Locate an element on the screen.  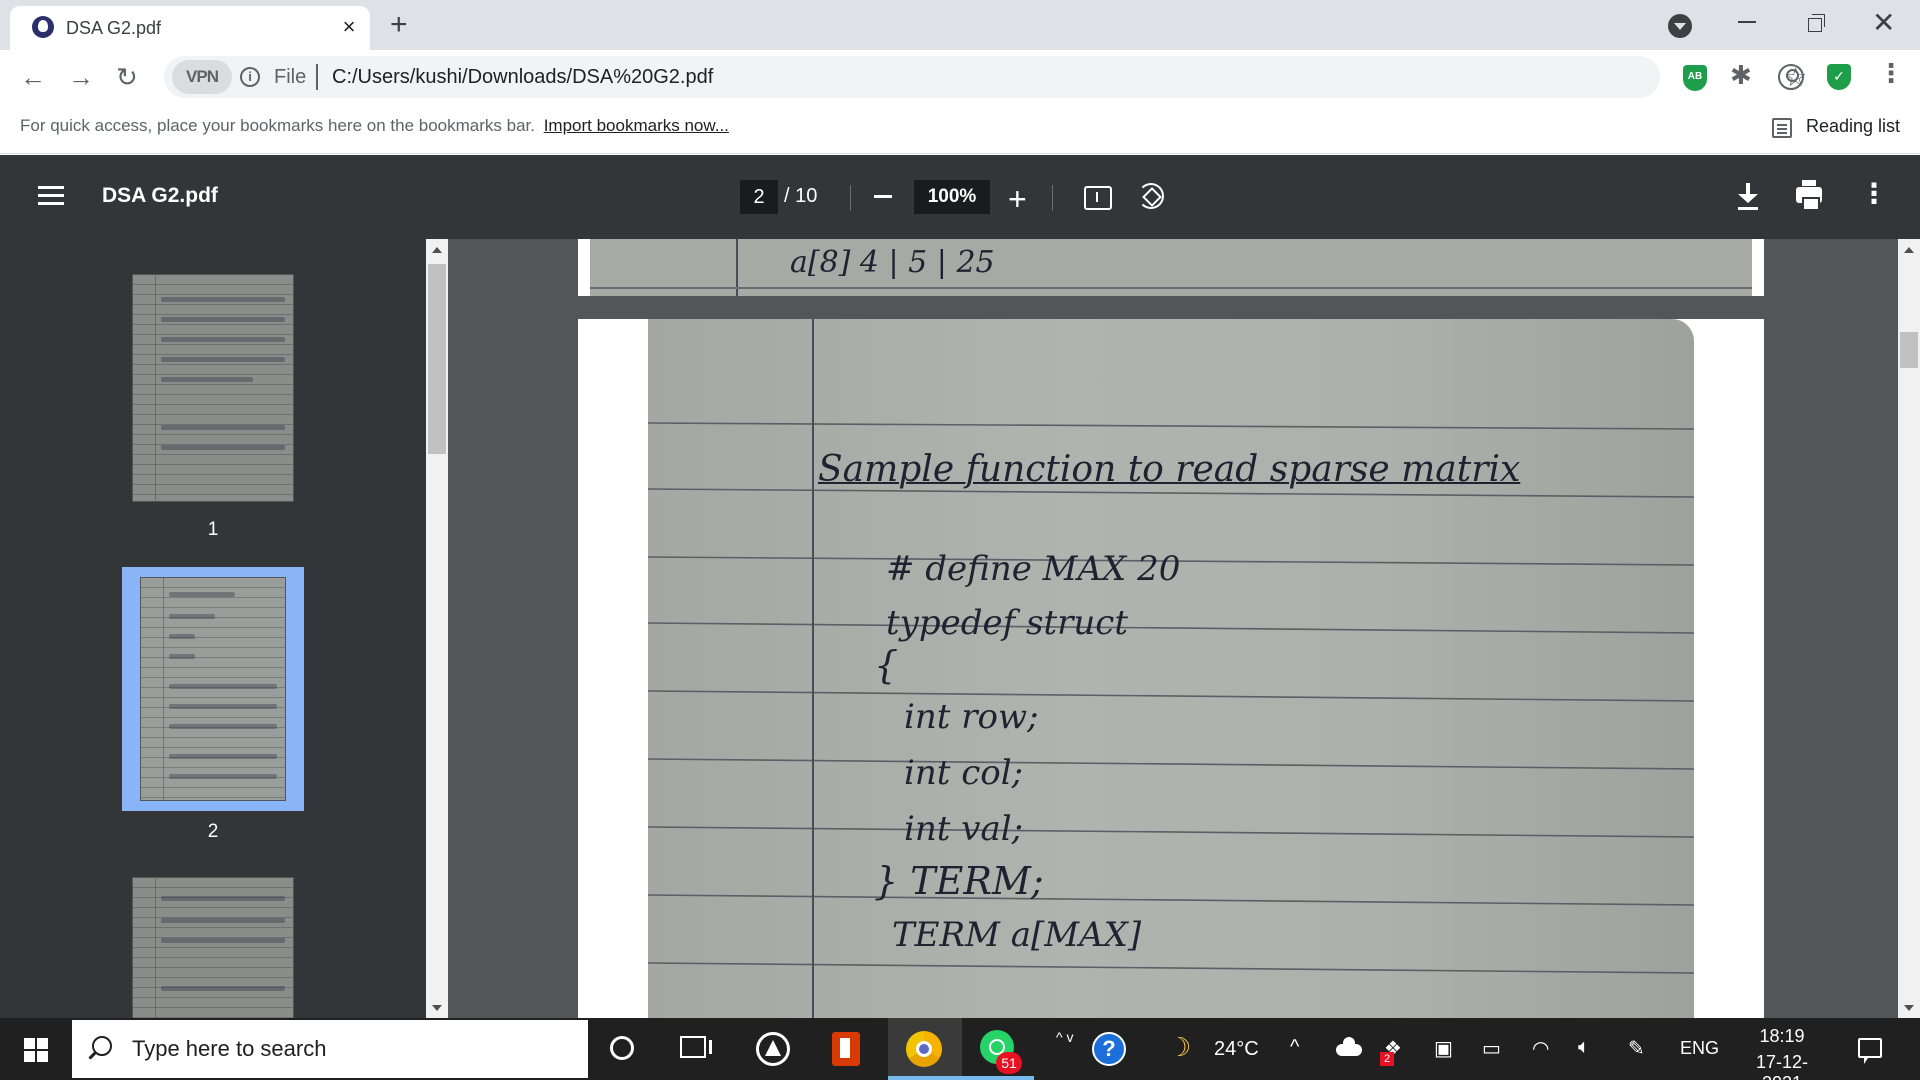
cortana-icon is located at coordinates (622, 1048).